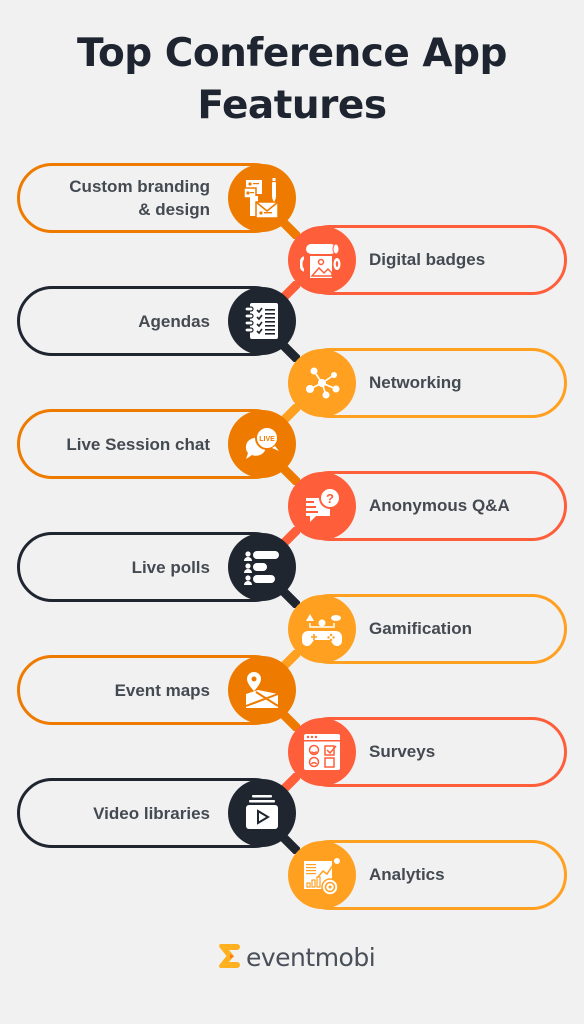  Describe the element at coordinates (110, 198) in the screenshot. I see `feature-label: Custom branding & design` at that location.